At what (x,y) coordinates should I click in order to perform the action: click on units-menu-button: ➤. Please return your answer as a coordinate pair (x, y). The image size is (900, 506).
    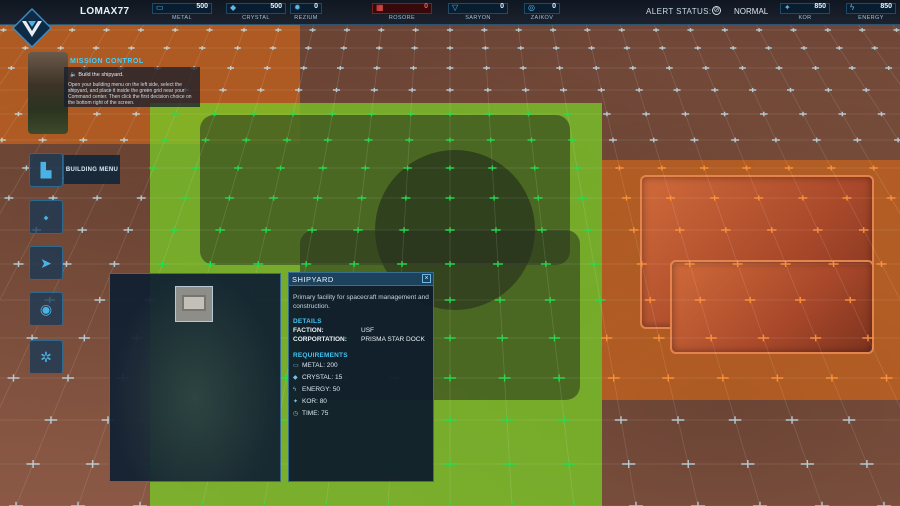
    Looking at the image, I should click on (46, 263).